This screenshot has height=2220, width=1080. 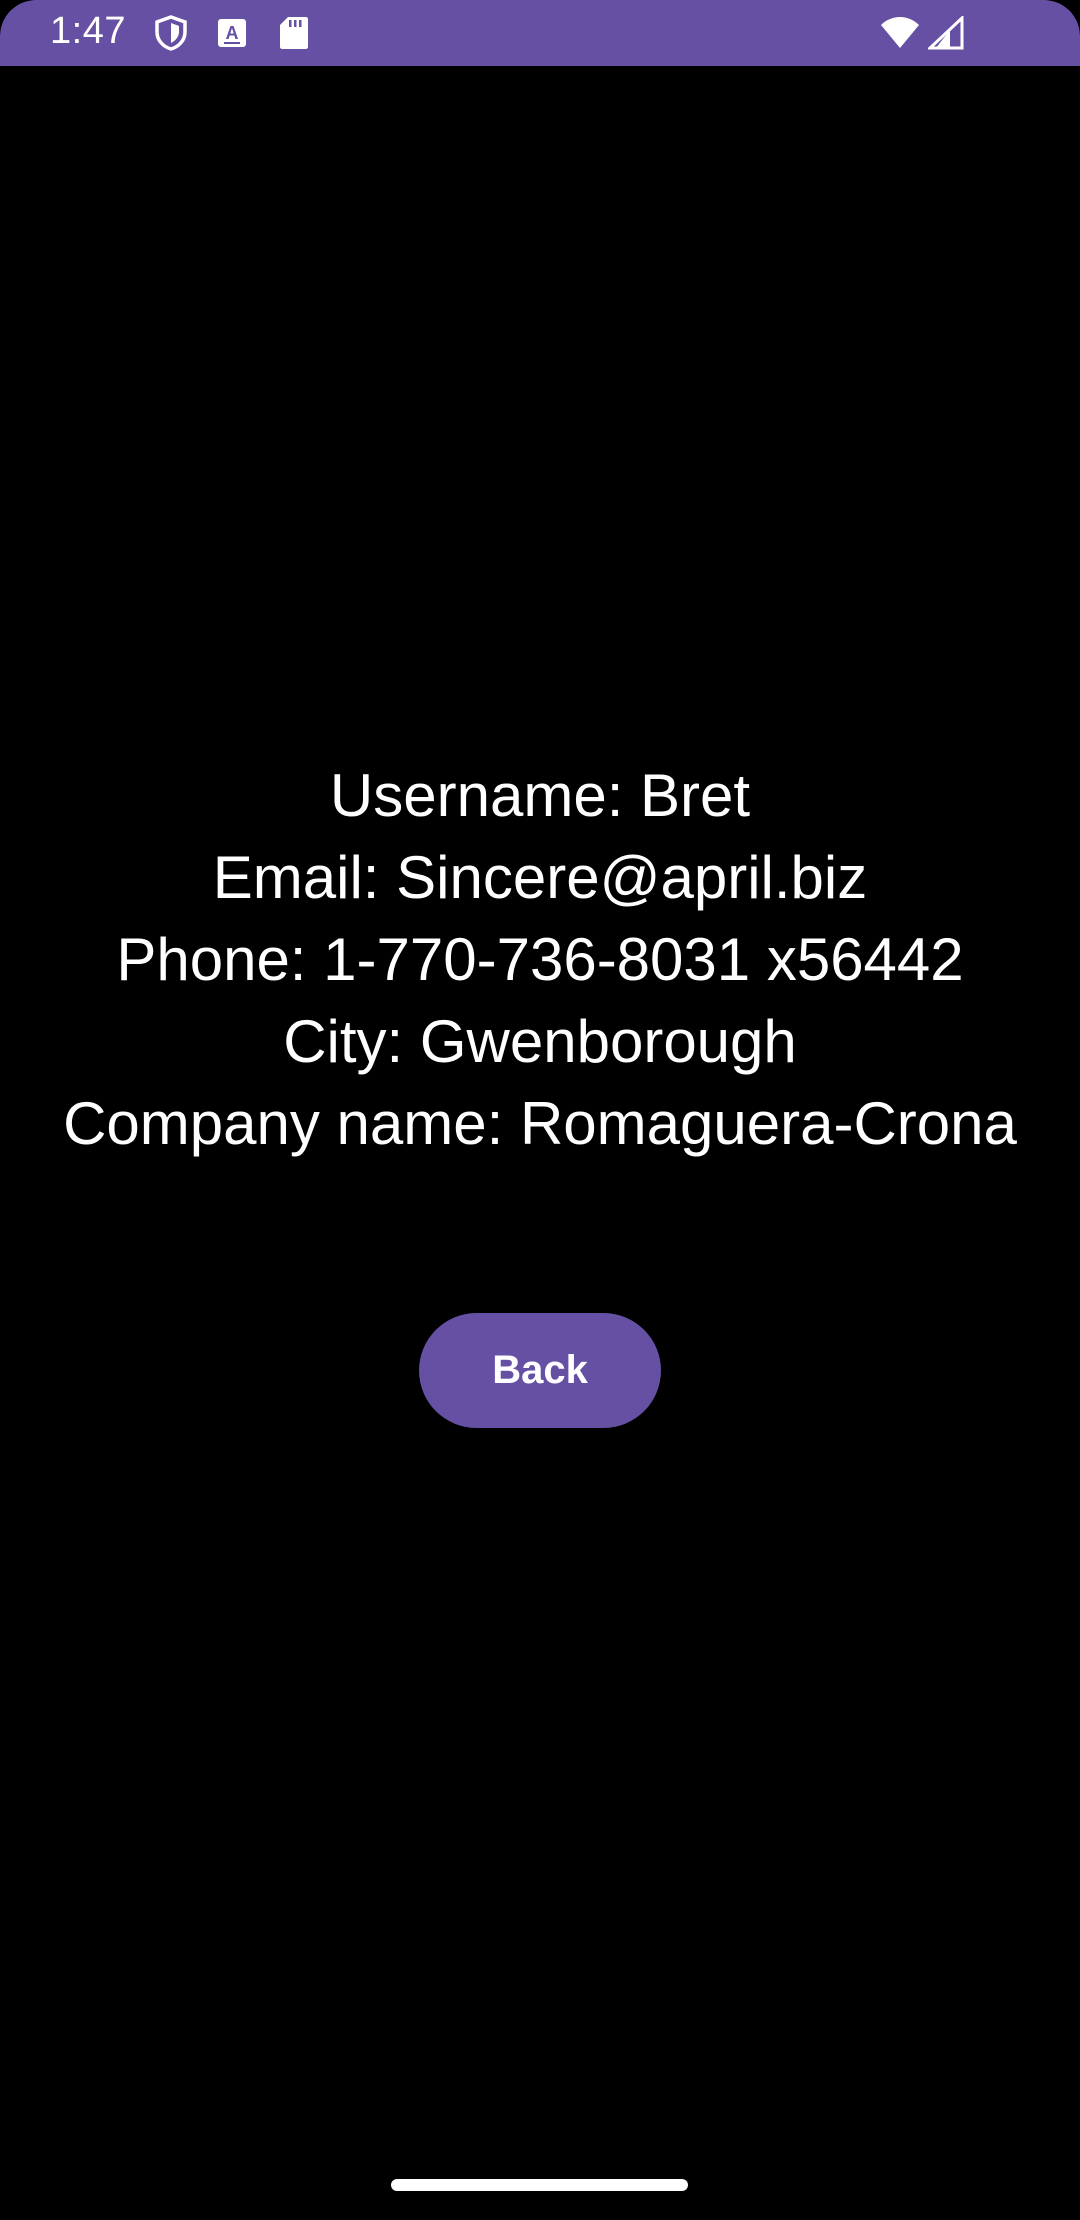 I want to click on svg-text: A, so click(x=232, y=33).